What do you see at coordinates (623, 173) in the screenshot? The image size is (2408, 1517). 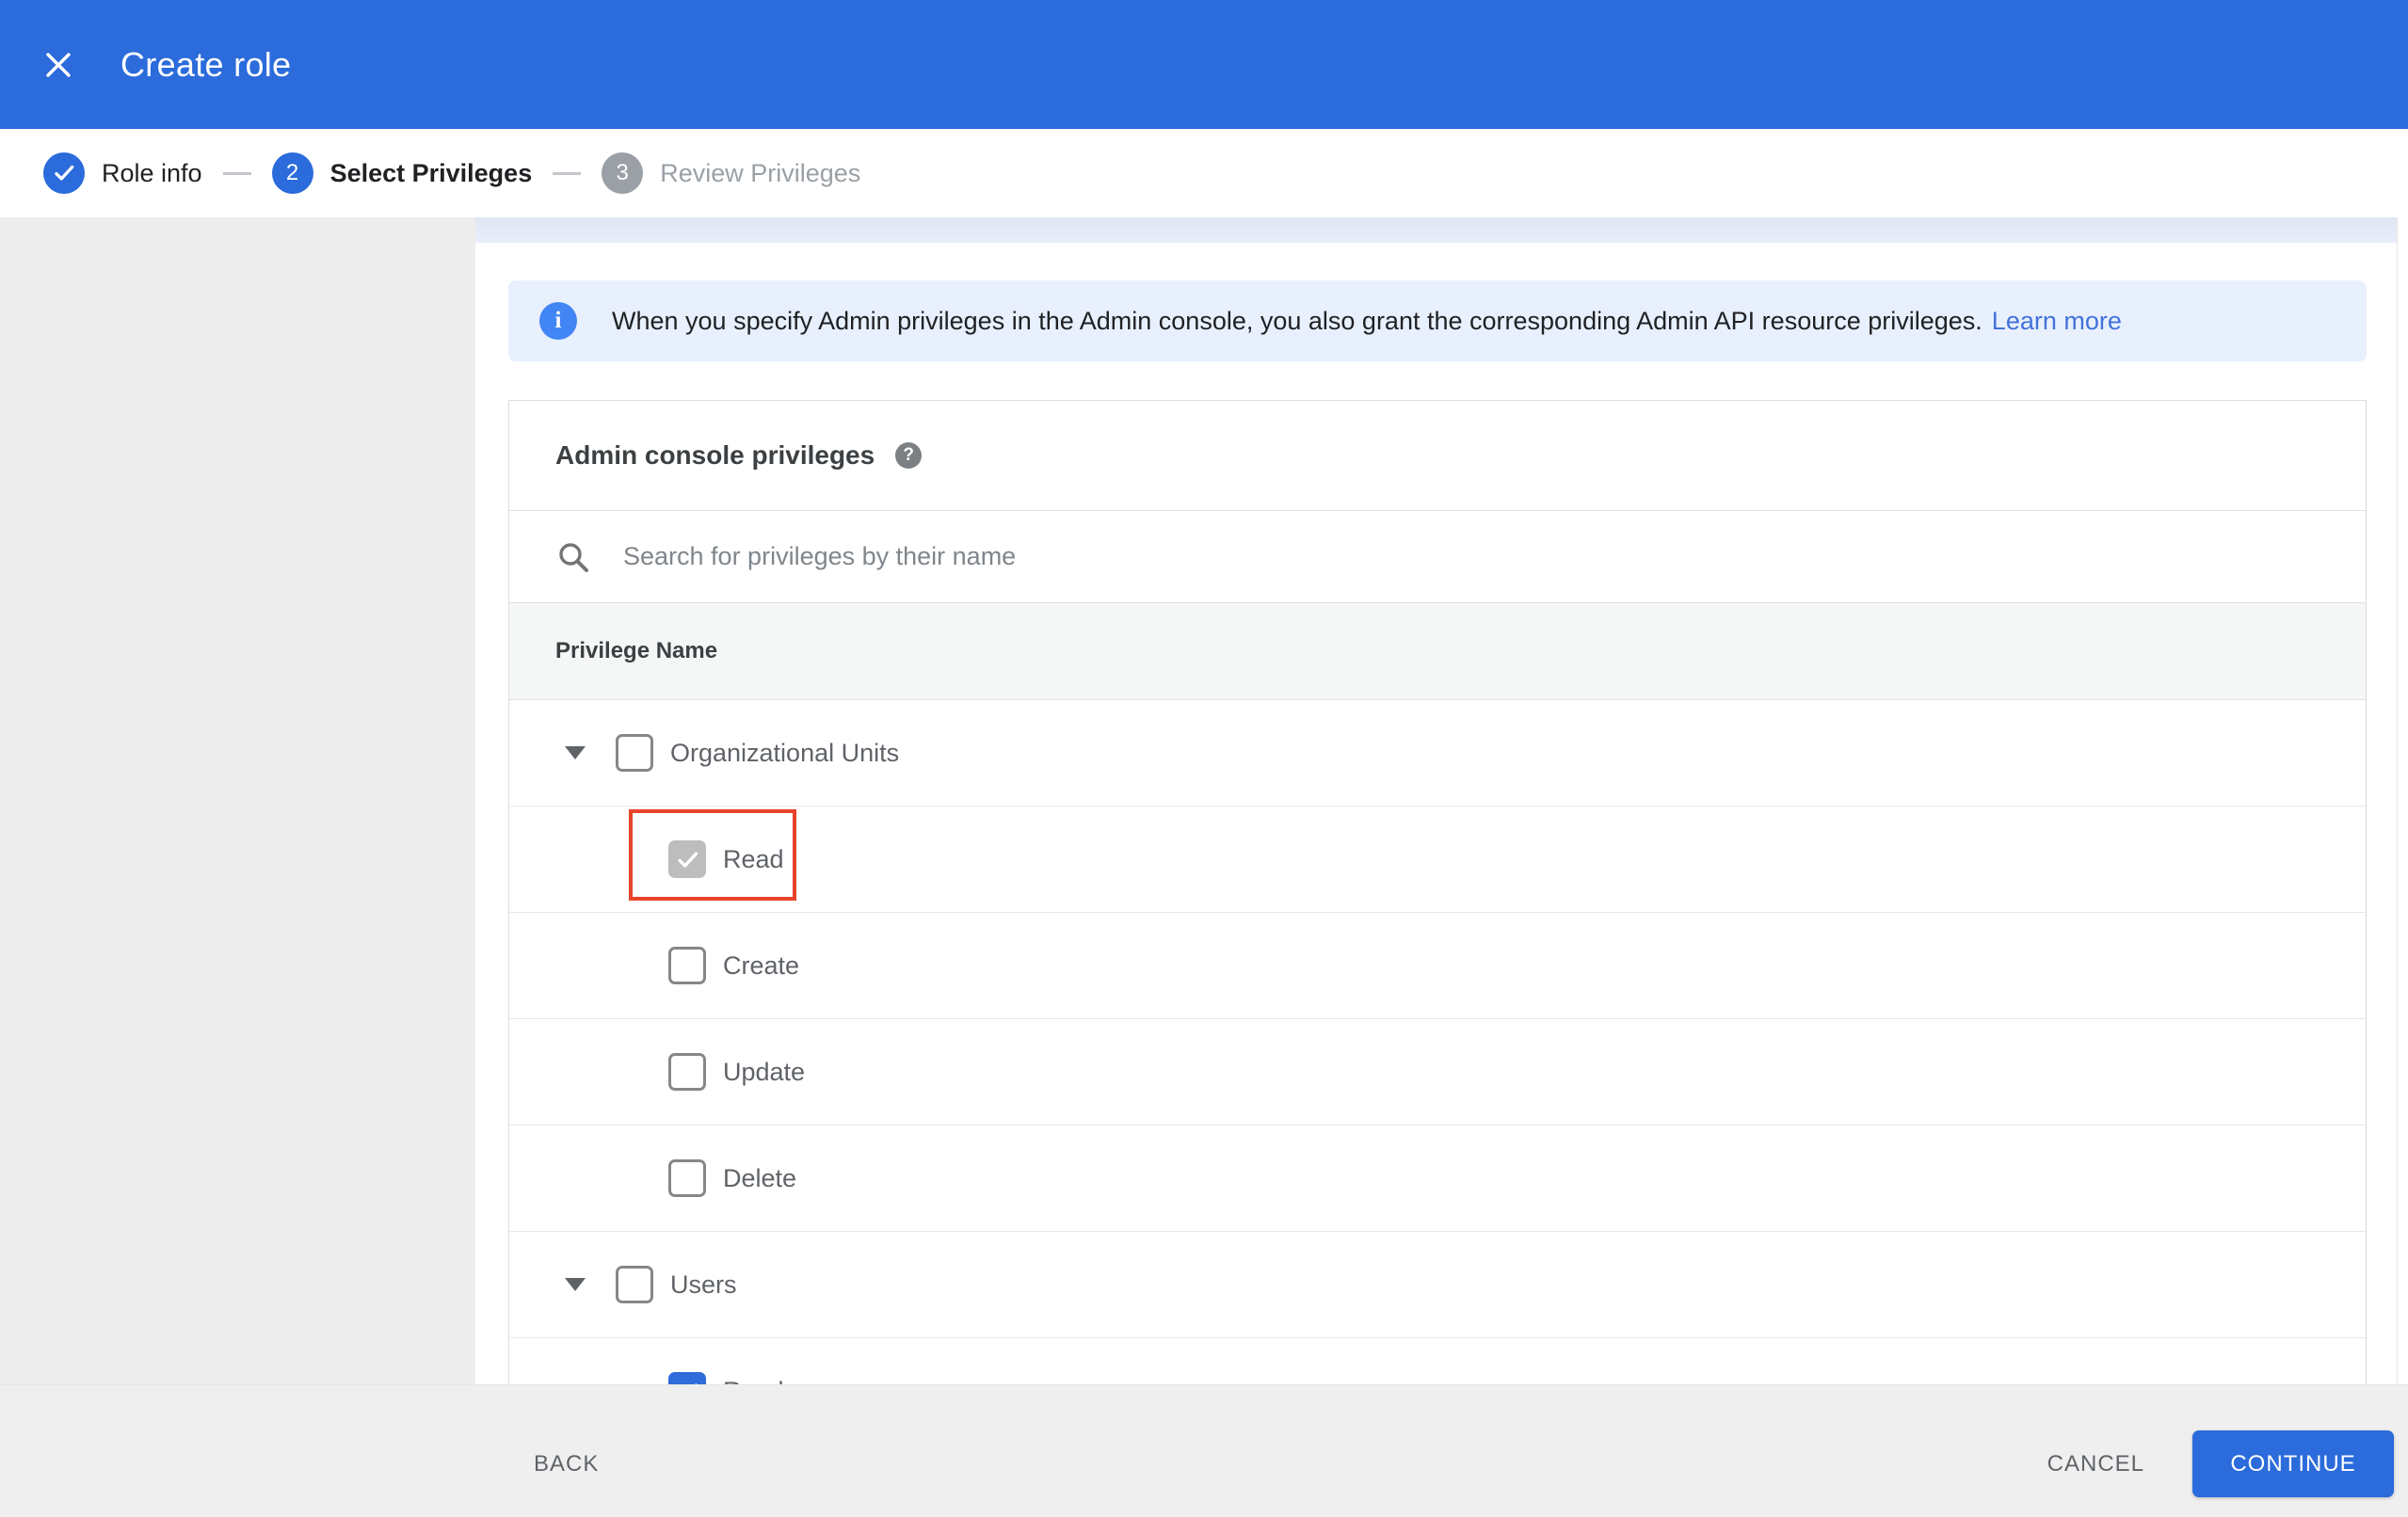 I see `step-number: 3` at bounding box center [623, 173].